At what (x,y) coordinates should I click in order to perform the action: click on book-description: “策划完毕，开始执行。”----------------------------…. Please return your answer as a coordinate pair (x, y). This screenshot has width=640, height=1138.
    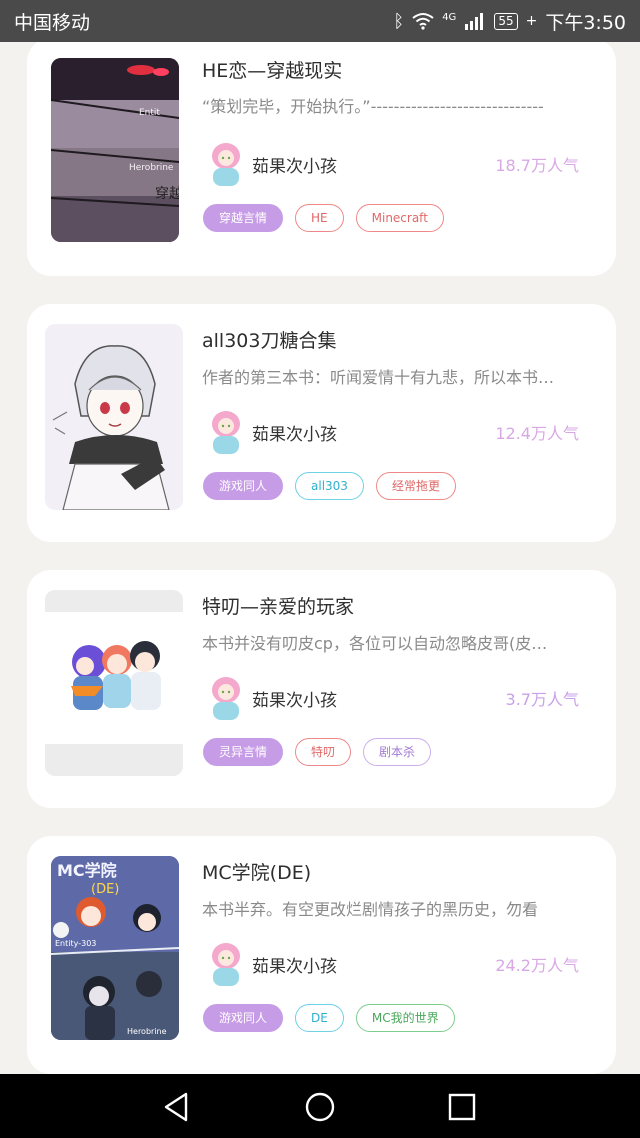
    Looking at the image, I should click on (373, 106).